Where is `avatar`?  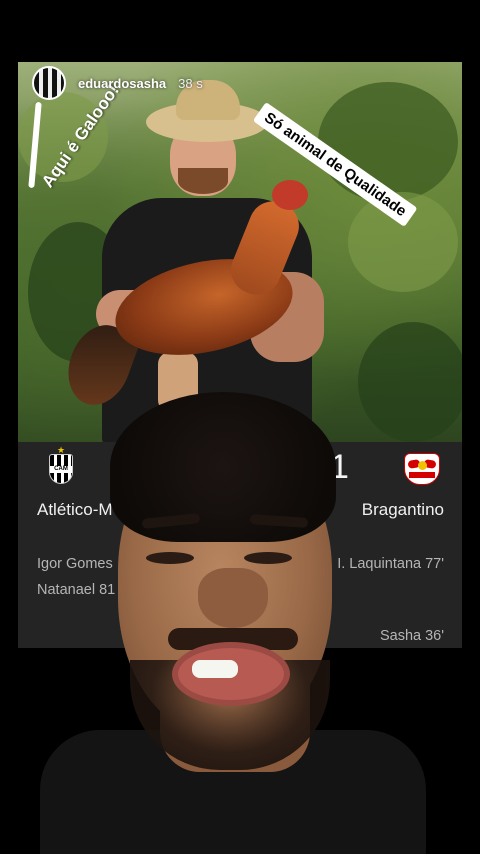 avatar is located at coordinates (49, 83).